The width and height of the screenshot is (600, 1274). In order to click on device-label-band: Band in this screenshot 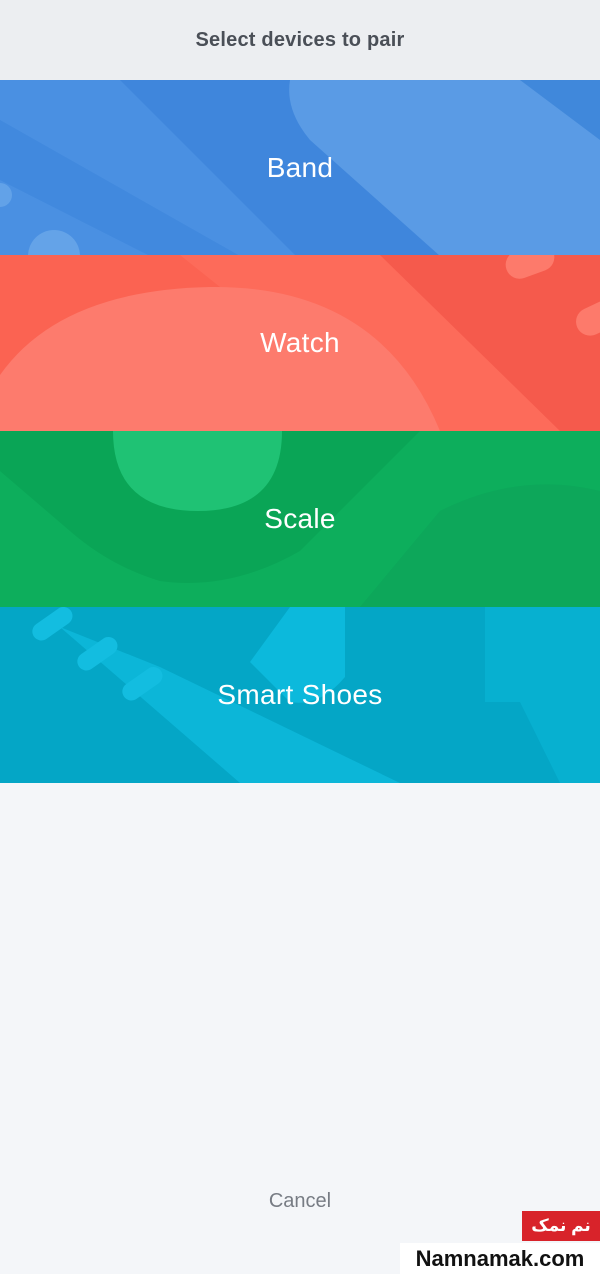, I will do `click(300, 167)`.